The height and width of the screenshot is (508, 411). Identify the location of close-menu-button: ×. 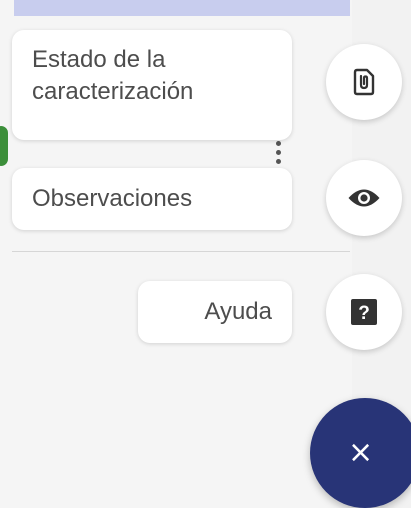
(360, 453).